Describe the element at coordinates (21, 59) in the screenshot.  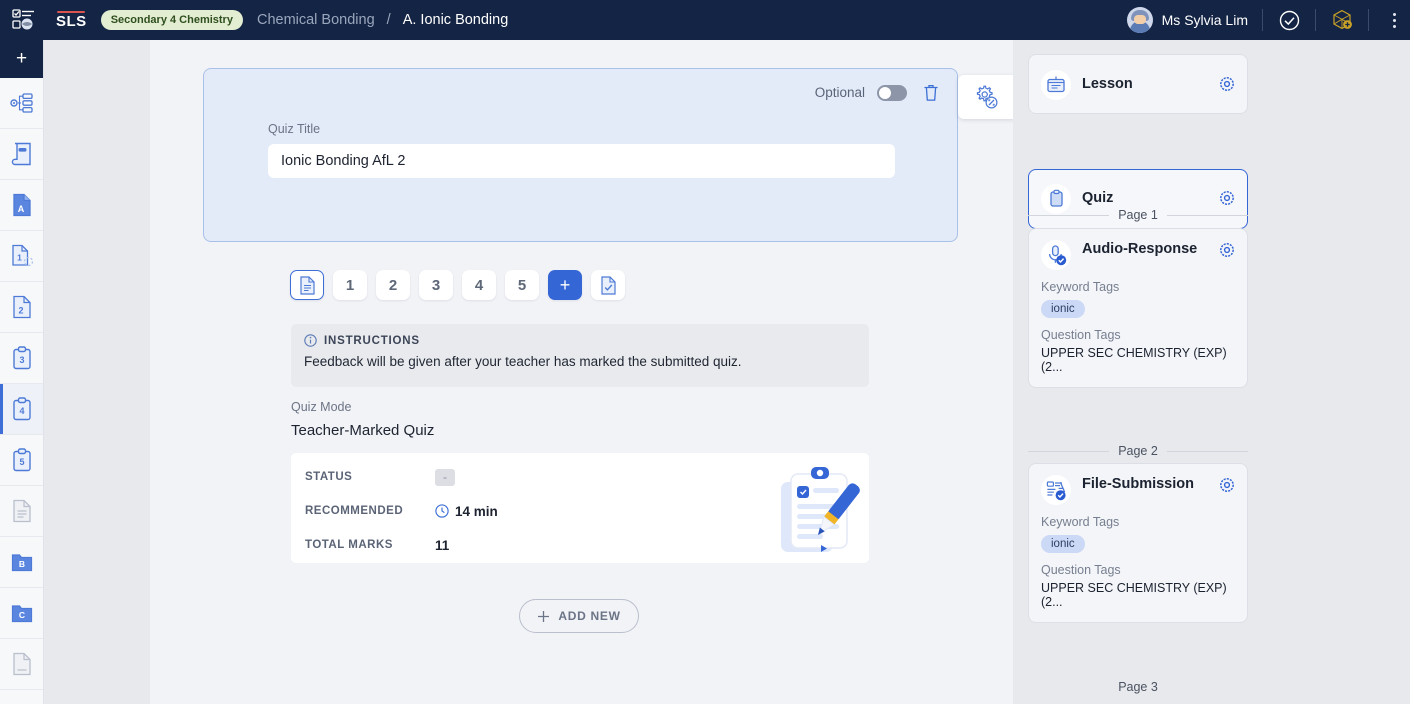
I see `rail-add-button: +` at that location.